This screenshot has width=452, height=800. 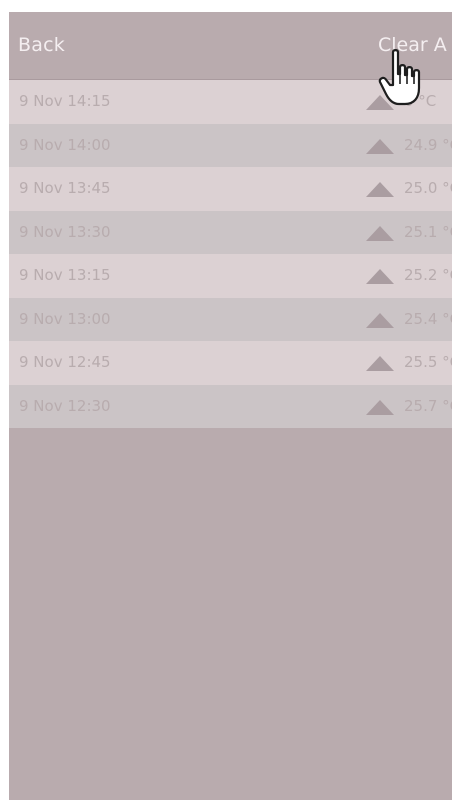 I want to click on hand-pointer-icon, so click(x=399, y=77).